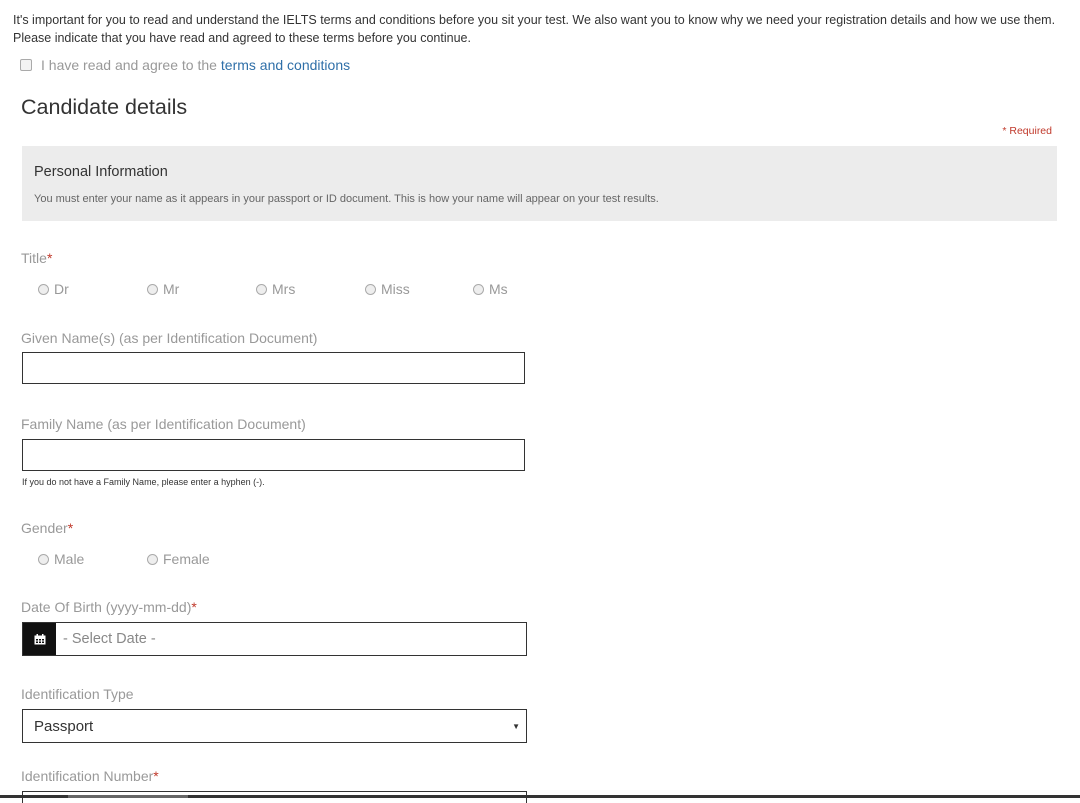  What do you see at coordinates (129, 65) in the screenshot?
I see `terms-checkbox-label: I have read and agree to the` at bounding box center [129, 65].